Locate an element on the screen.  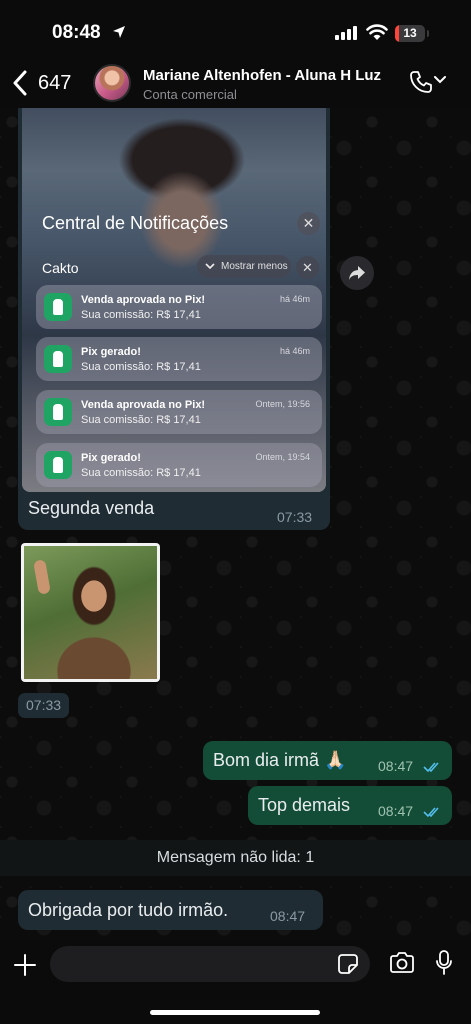
unread-chats-count: 647 is located at coordinates (54, 83).